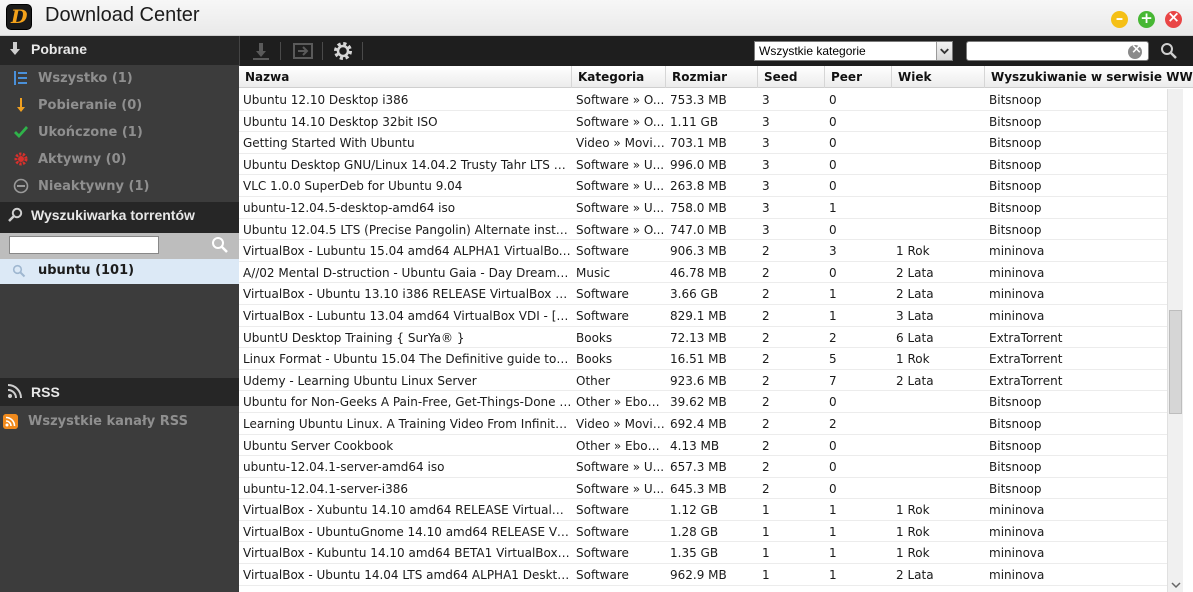 This screenshot has height=592, width=1193. Describe the element at coordinates (119, 392) in the screenshot. I see `rss-header: RSS` at that location.